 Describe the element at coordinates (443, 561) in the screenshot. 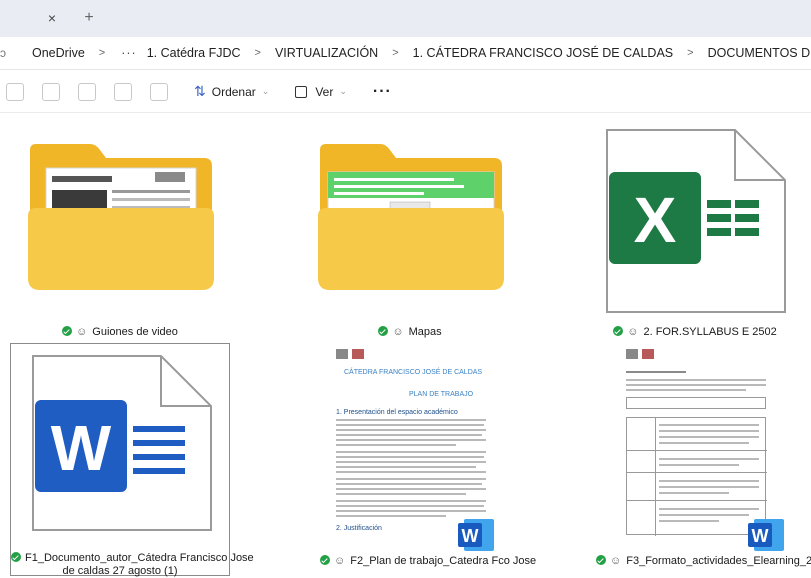

I see `item-name: F2_Plan de trabajo_Catedra Fco Jose` at that location.